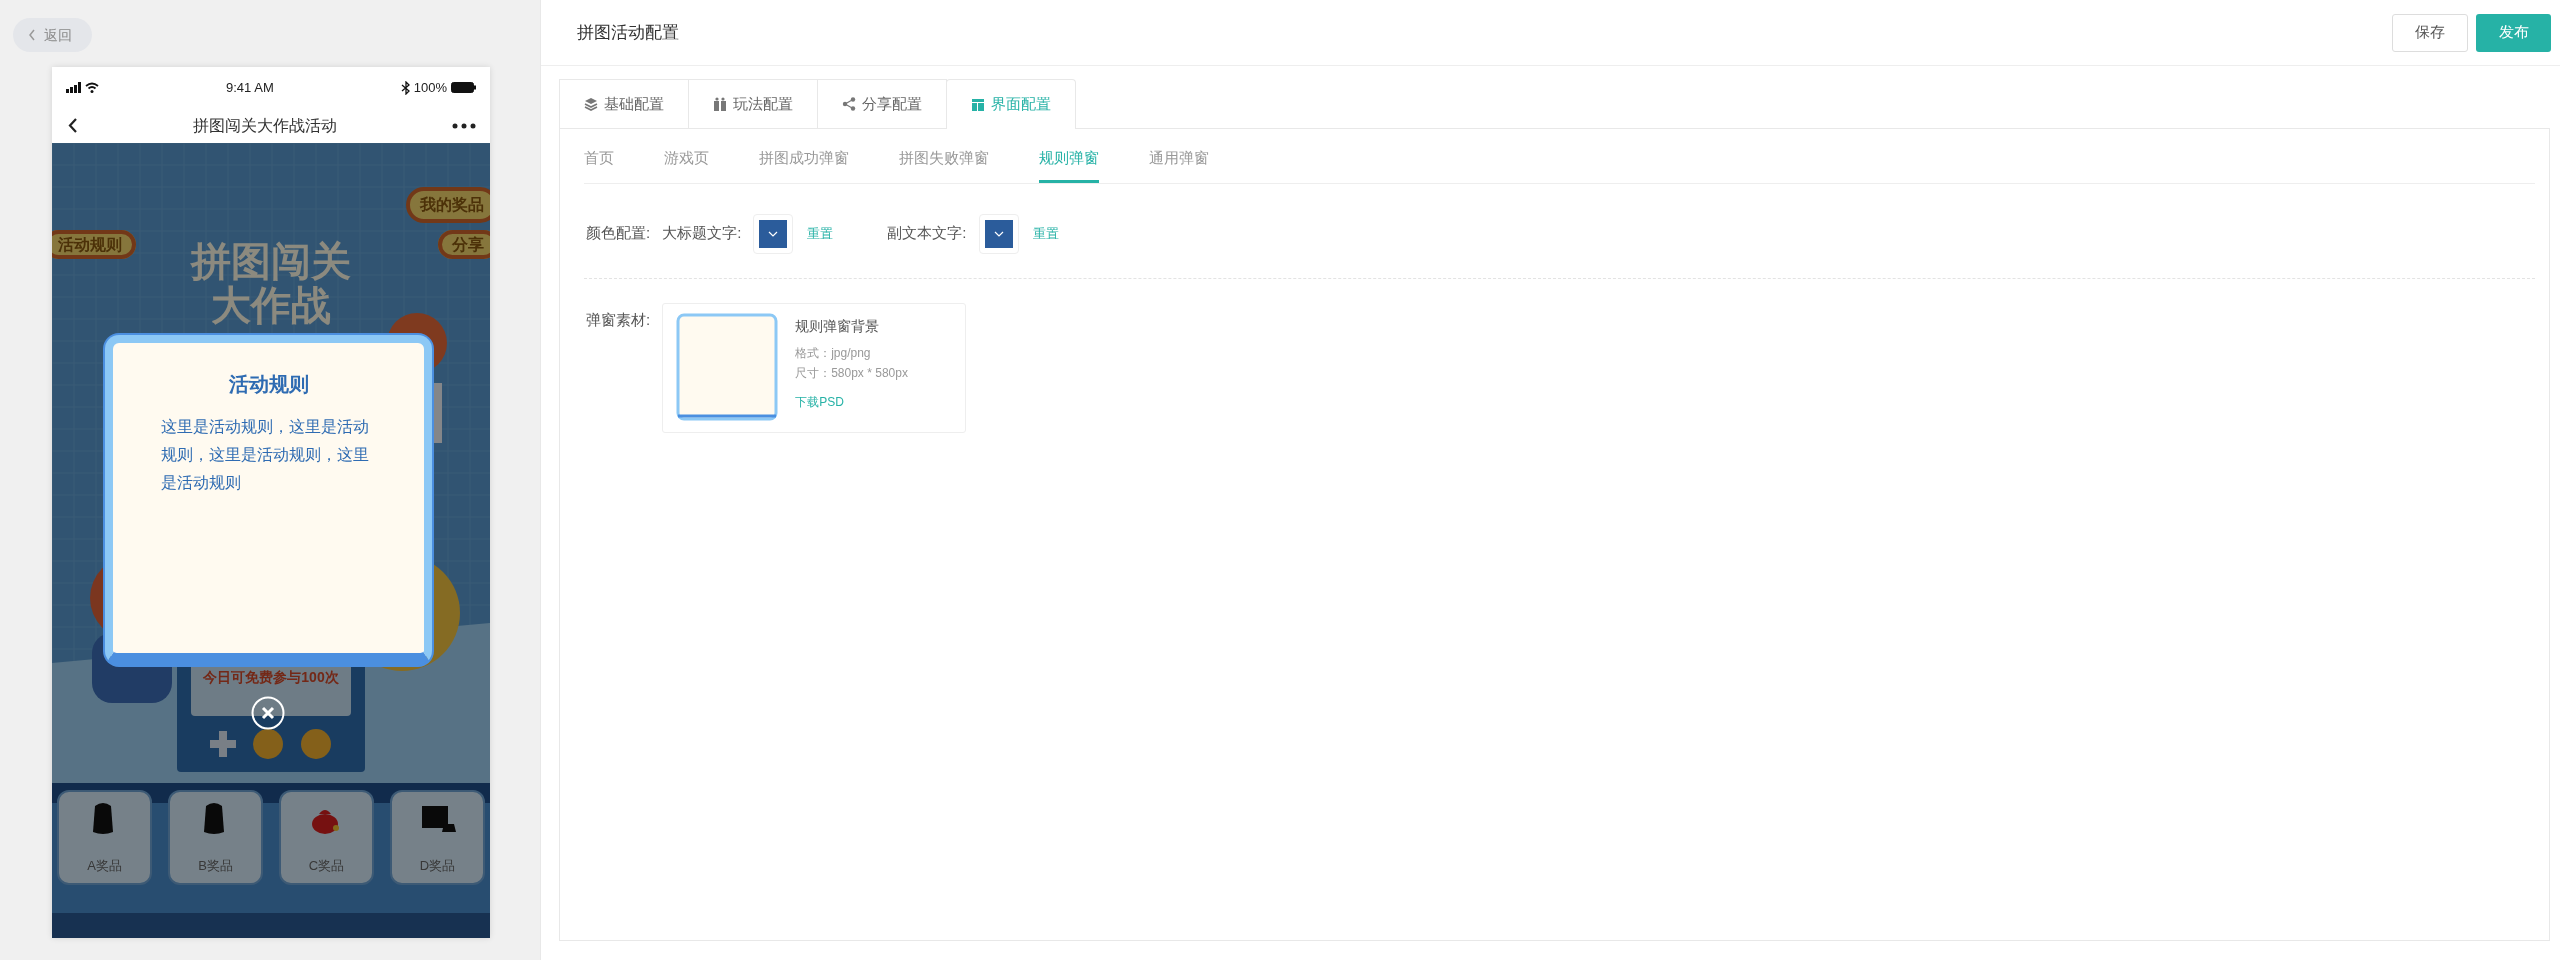 The image size is (2560, 960). I want to click on back-button: 返回, so click(52, 35).